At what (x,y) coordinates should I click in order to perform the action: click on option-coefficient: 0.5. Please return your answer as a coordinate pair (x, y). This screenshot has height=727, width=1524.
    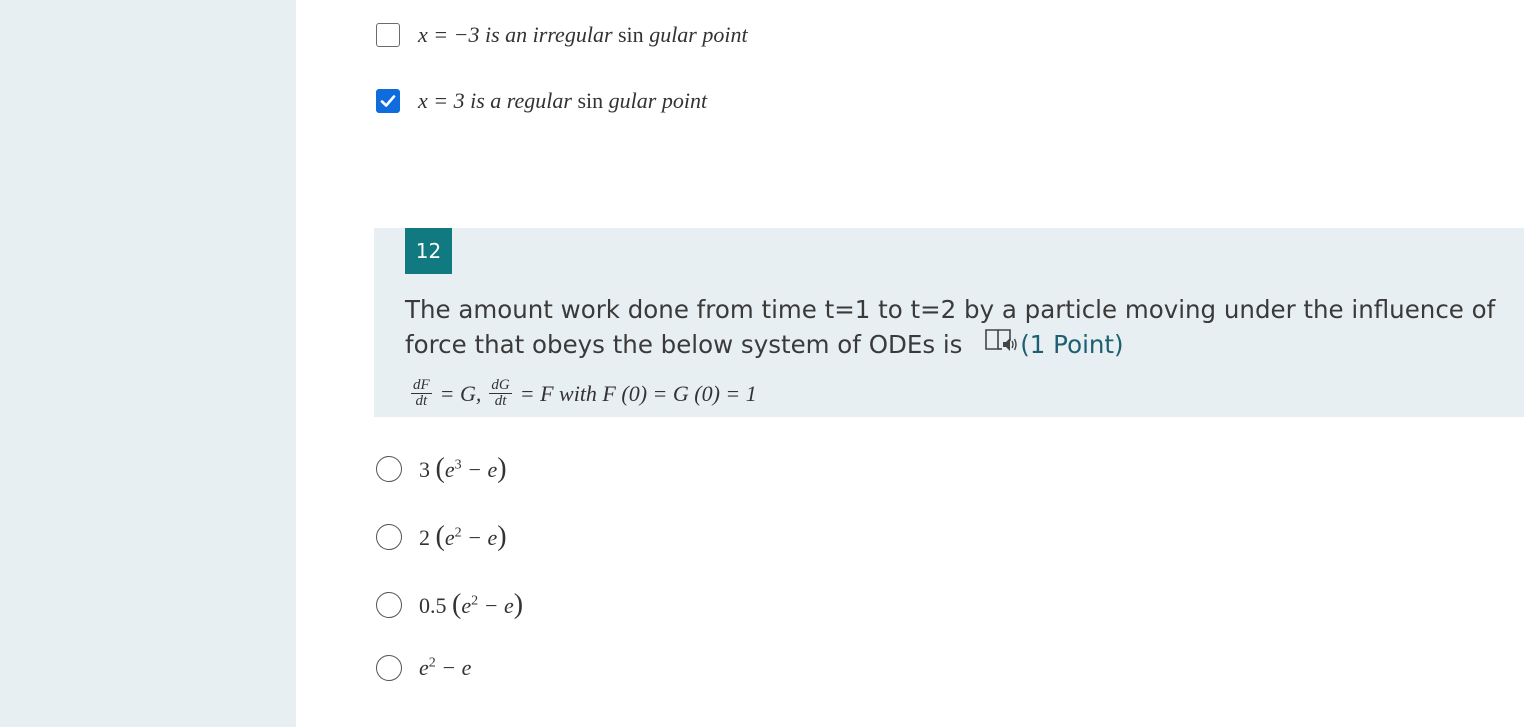
    Looking at the image, I should click on (433, 605).